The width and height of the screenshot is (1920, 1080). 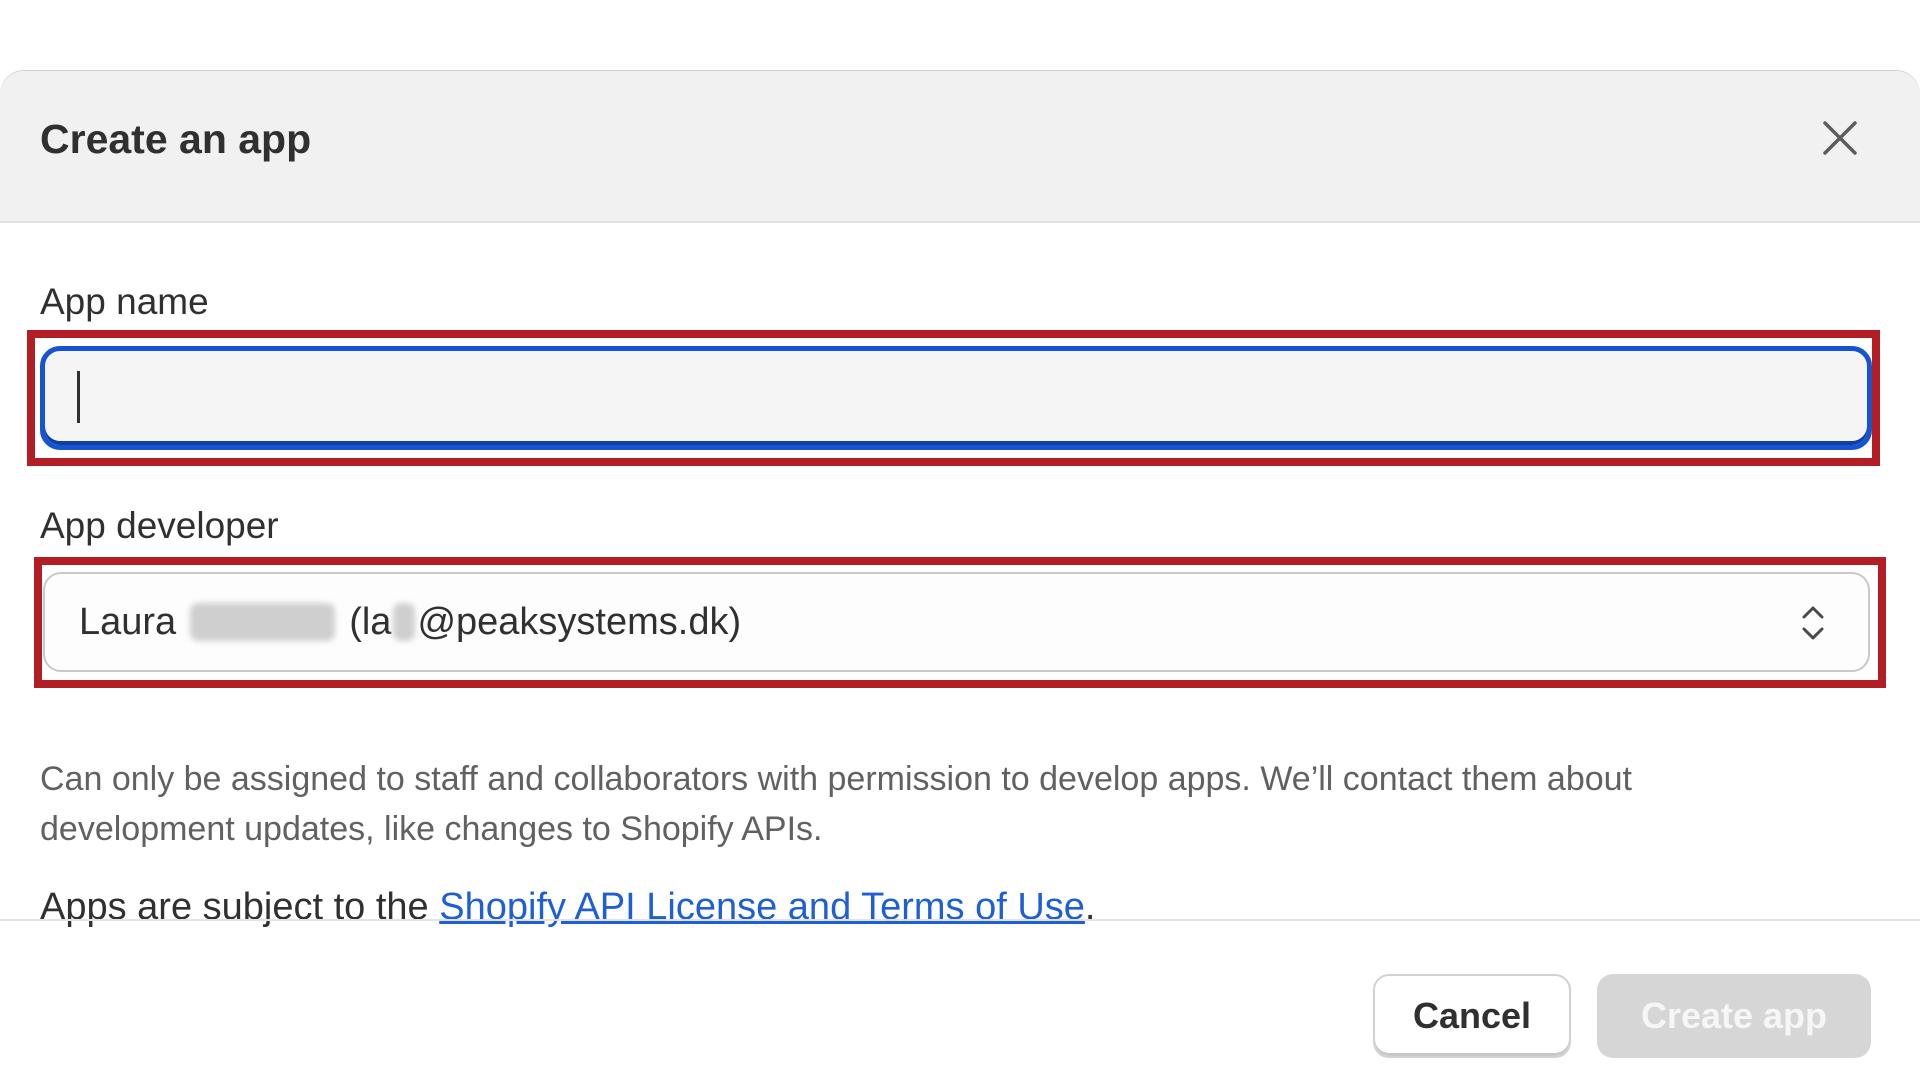 What do you see at coordinates (956, 398) in the screenshot?
I see `app-name-input` at bounding box center [956, 398].